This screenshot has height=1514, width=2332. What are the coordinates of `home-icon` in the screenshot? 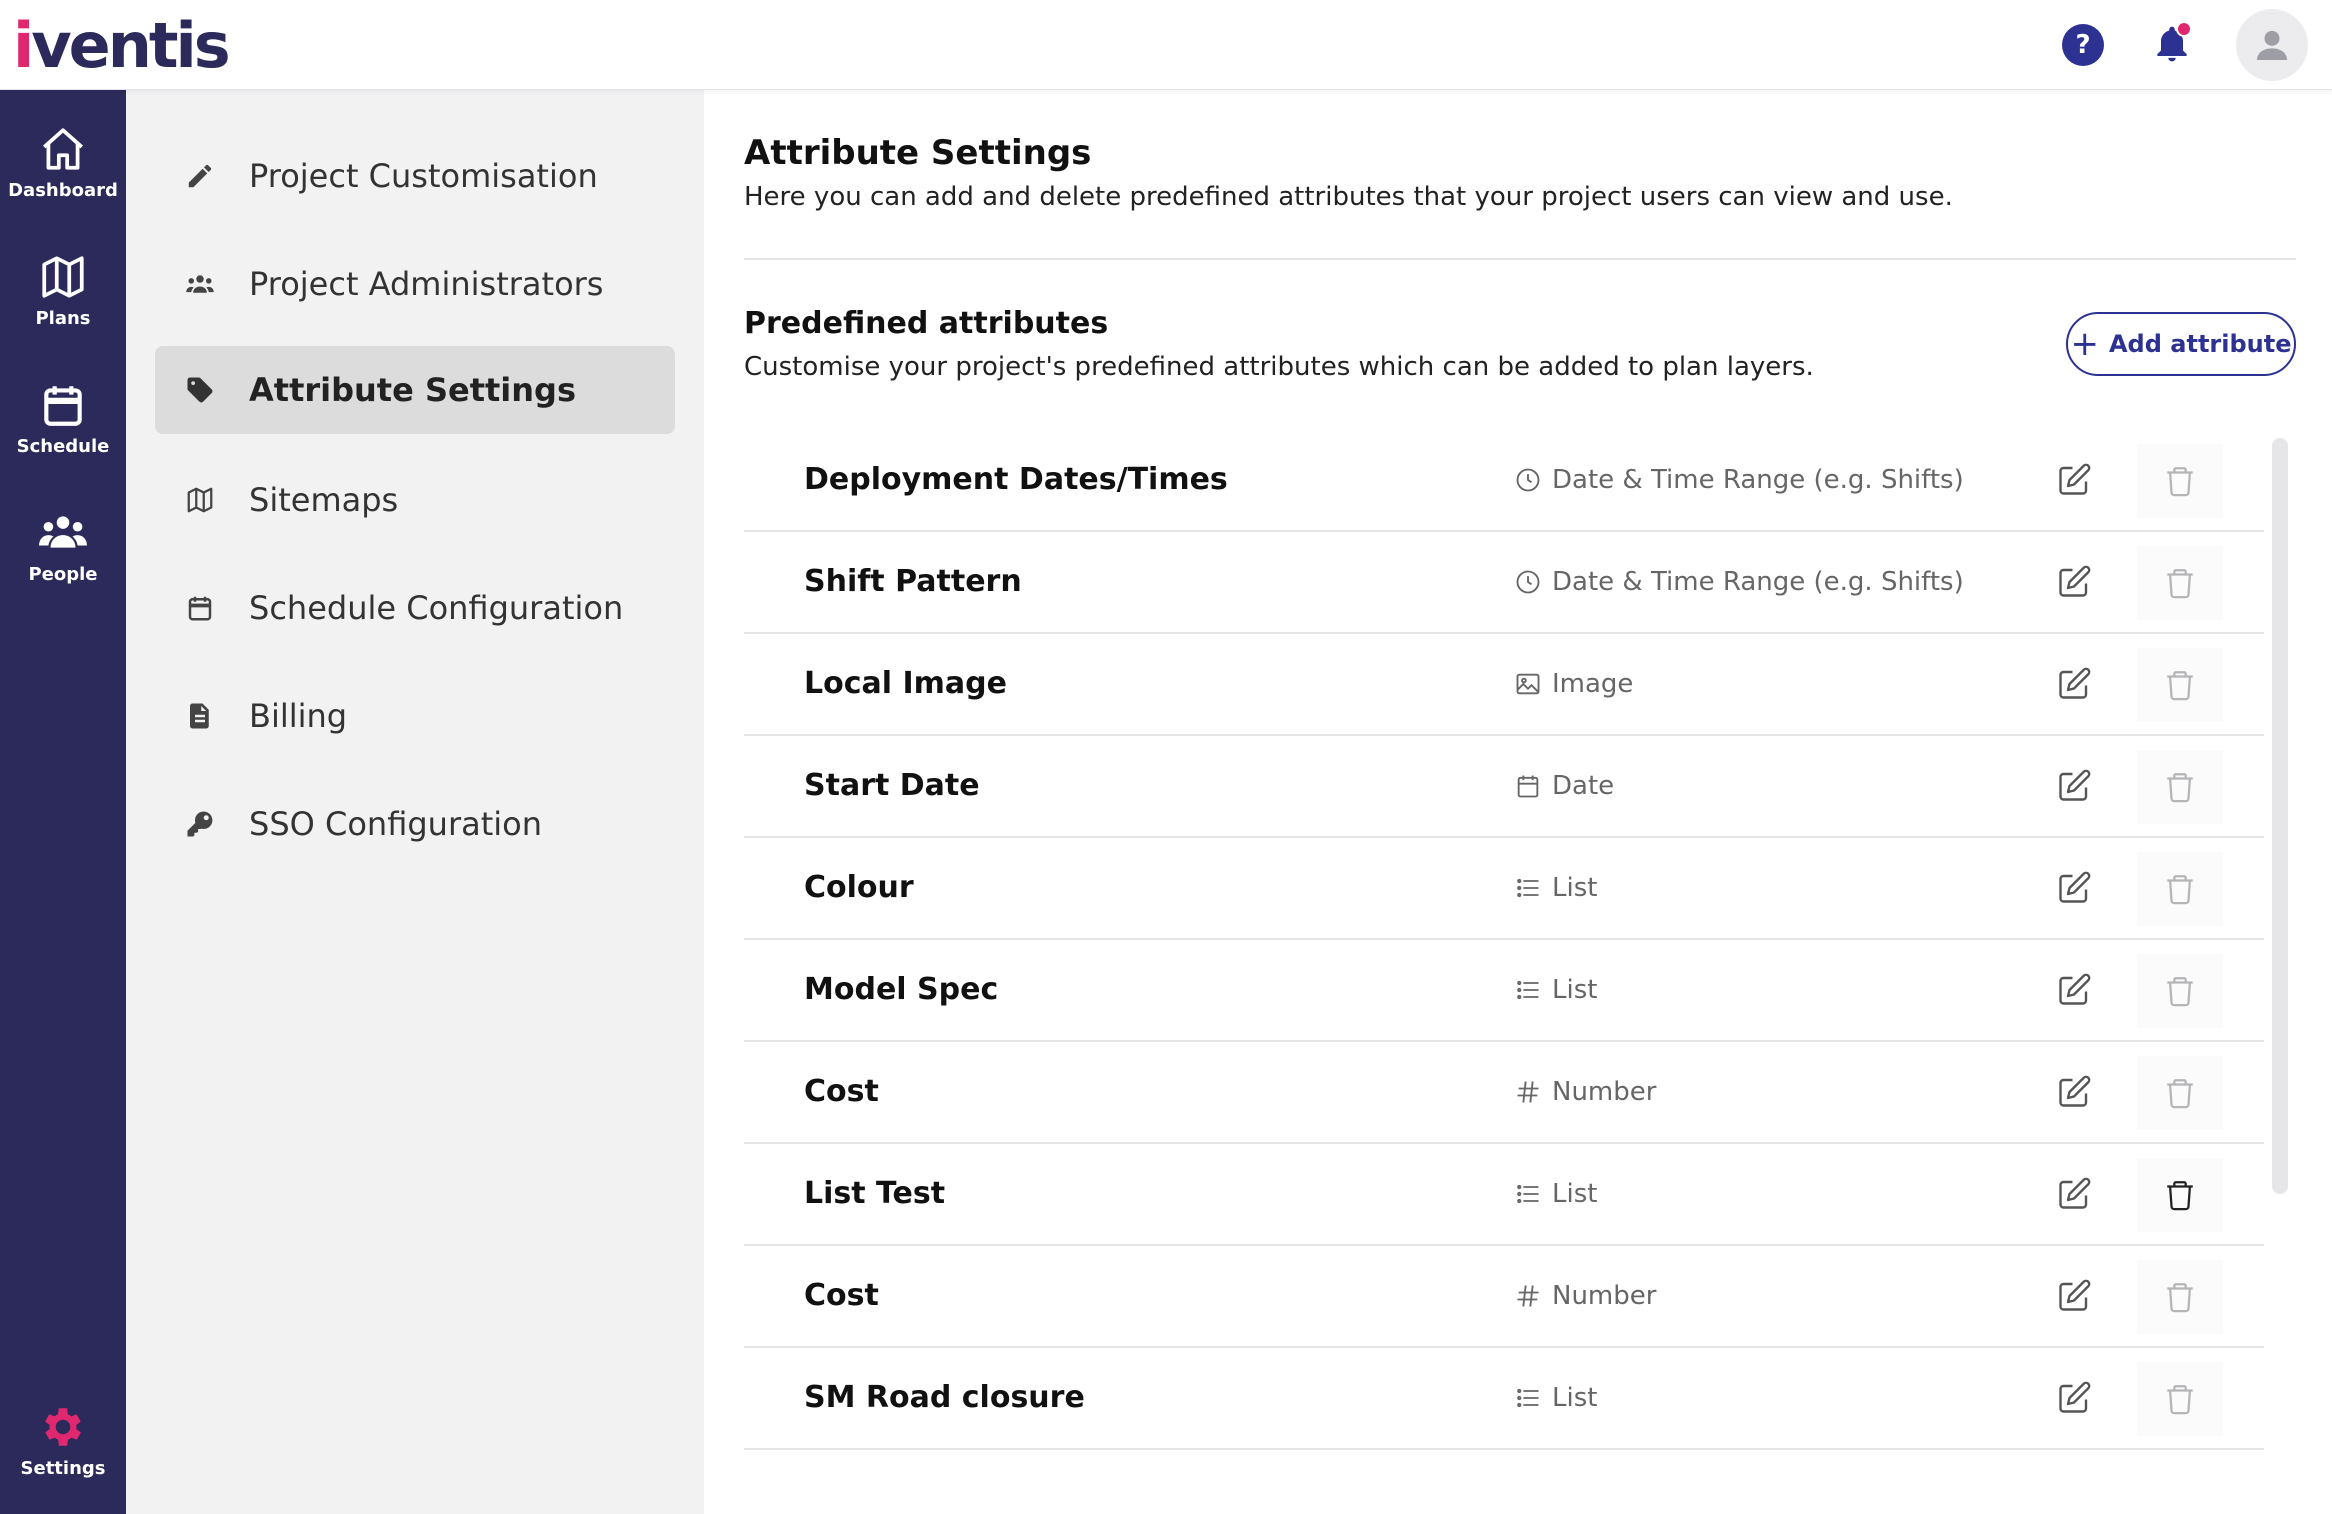 It's located at (63, 149).